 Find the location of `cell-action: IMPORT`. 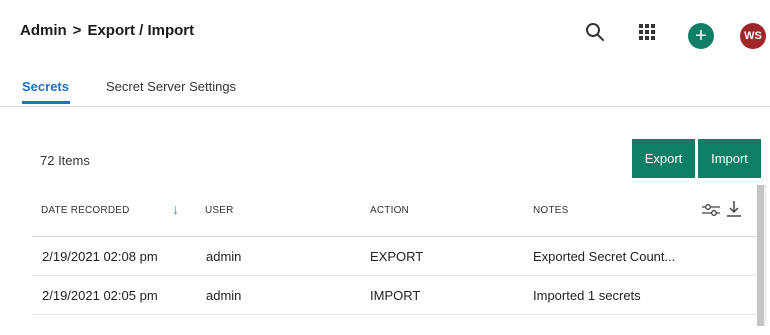

cell-action: IMPORT is located at coordinates (395, 295).